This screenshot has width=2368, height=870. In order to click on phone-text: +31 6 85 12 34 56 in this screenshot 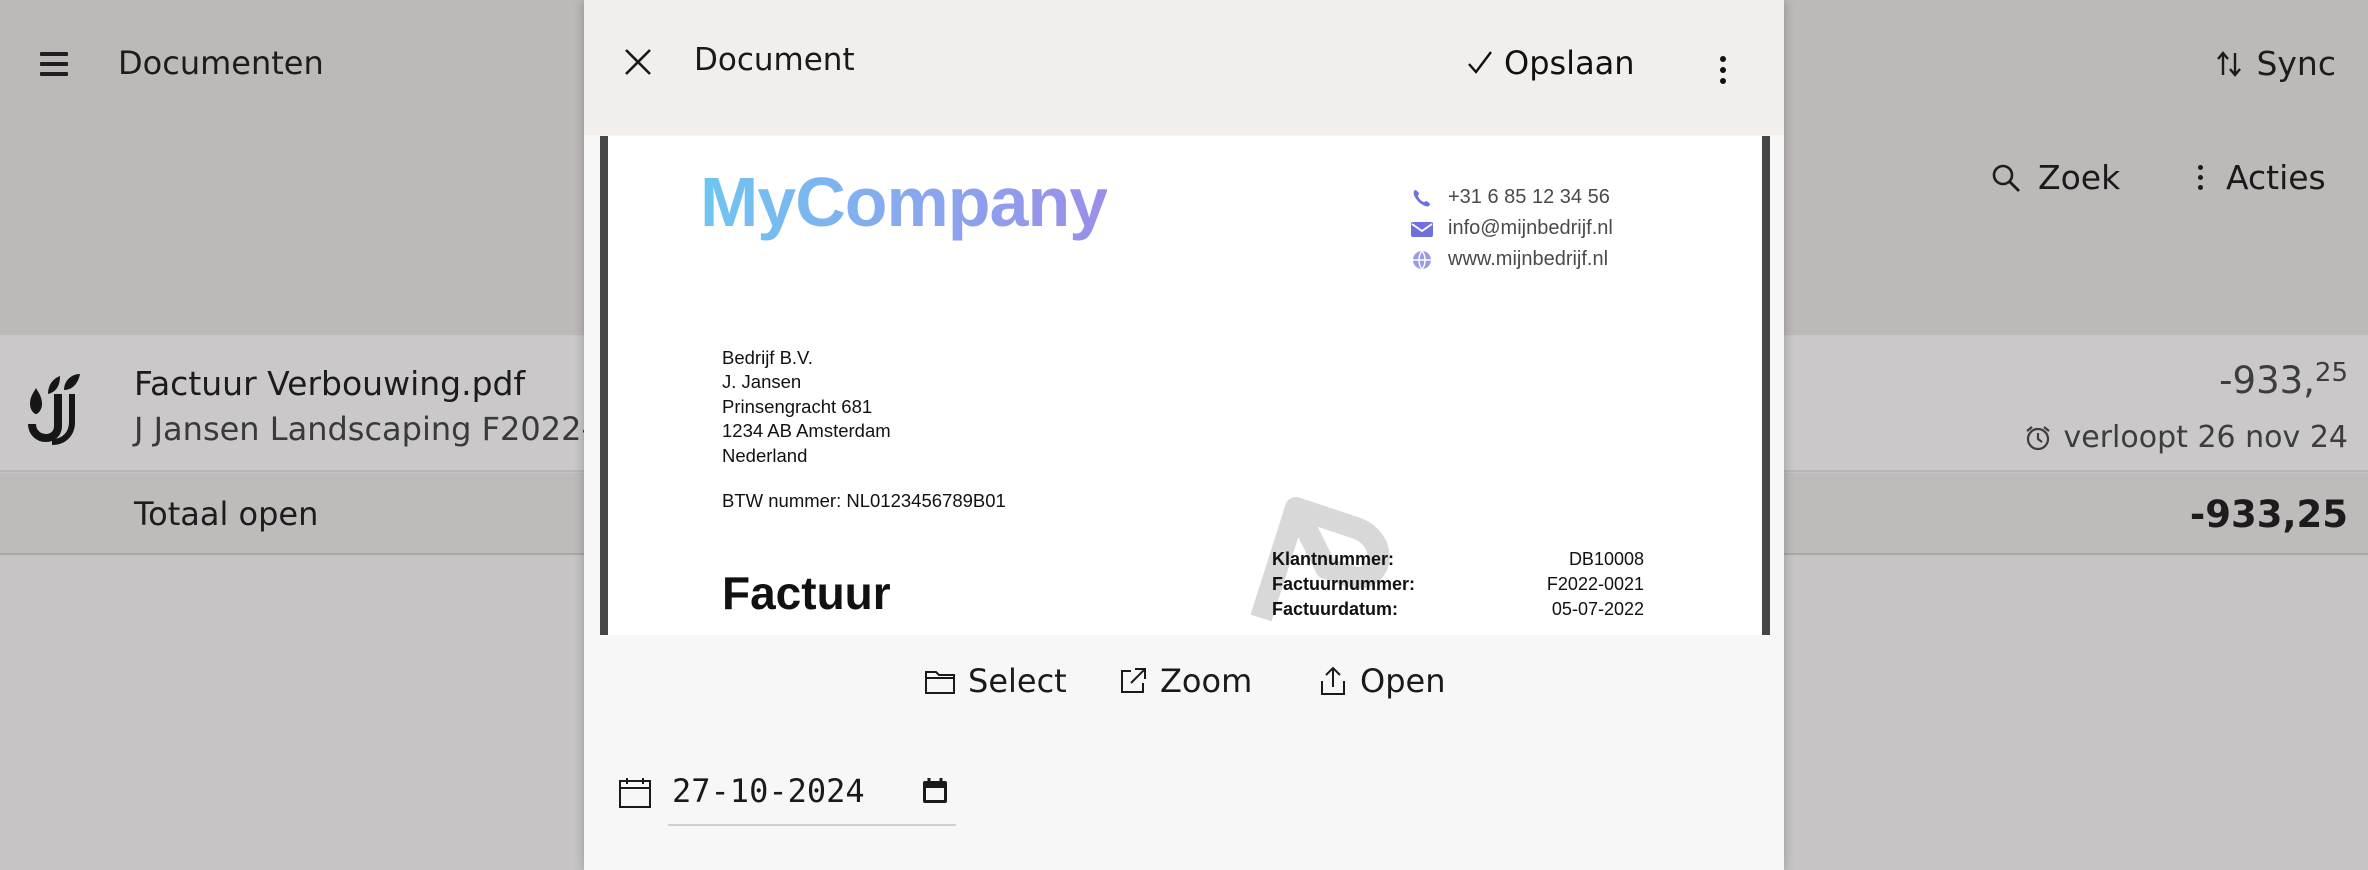, I will do `click(1529, 197)`.